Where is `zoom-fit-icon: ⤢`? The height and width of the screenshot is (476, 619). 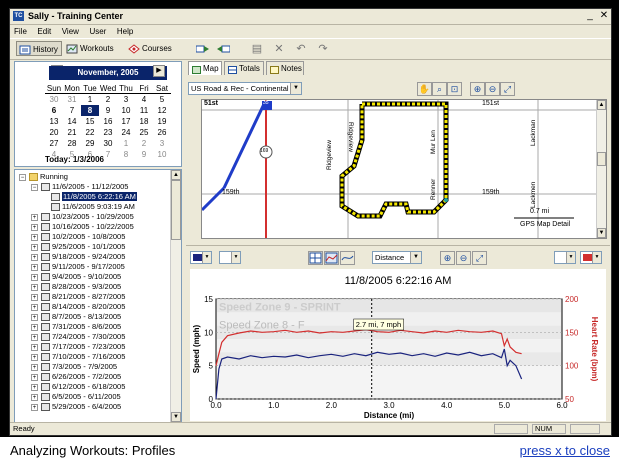 zoom-fit-icon: ⤢ is located at coordinates (507, 89).